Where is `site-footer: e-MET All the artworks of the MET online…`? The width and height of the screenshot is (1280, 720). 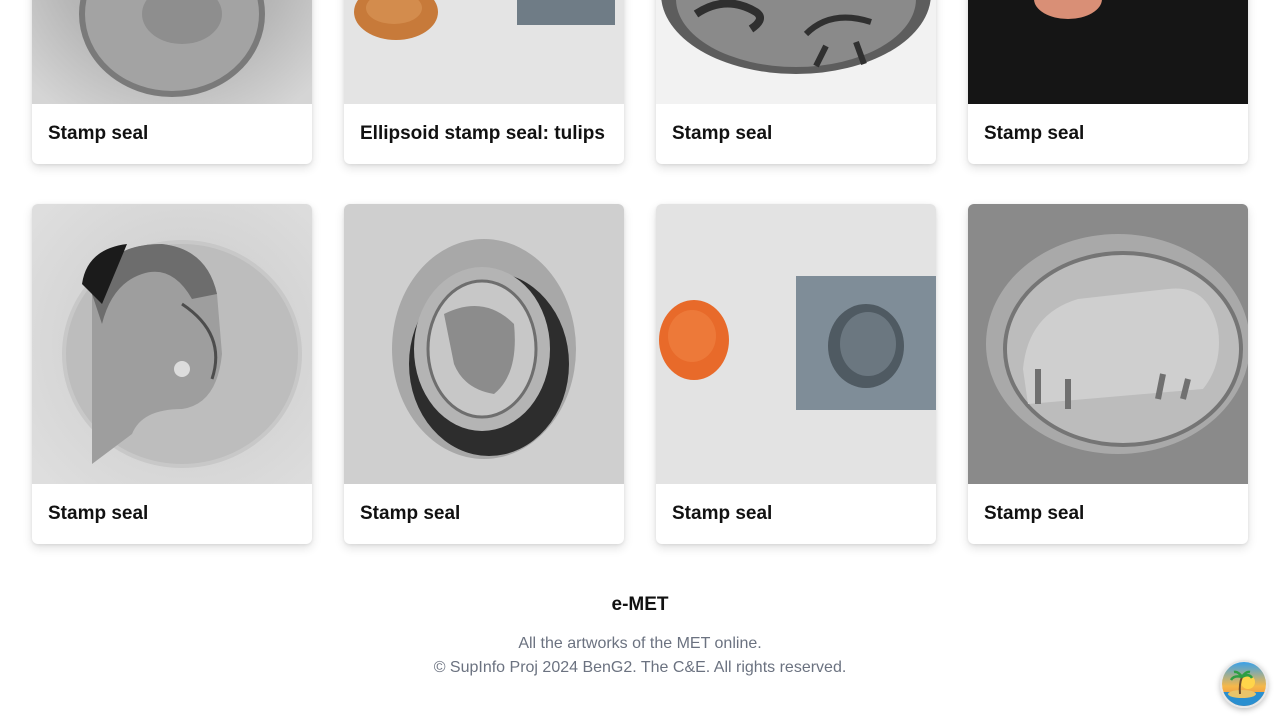 site-footer: e-MET All the artworks of the MET online… is located at coordinates (640, 637).